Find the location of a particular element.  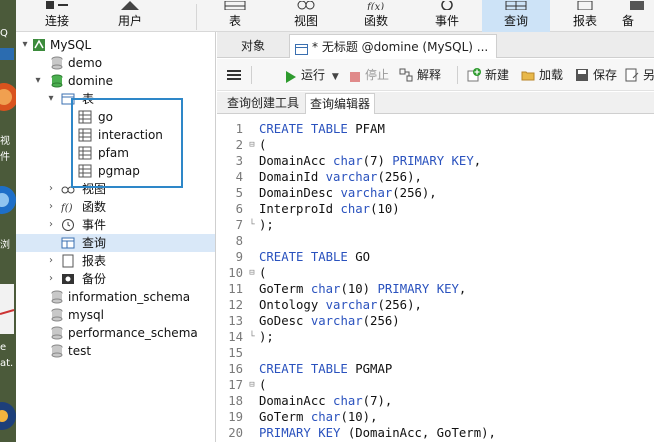

save-as-button: 另 is located at coordinates (639, 75).